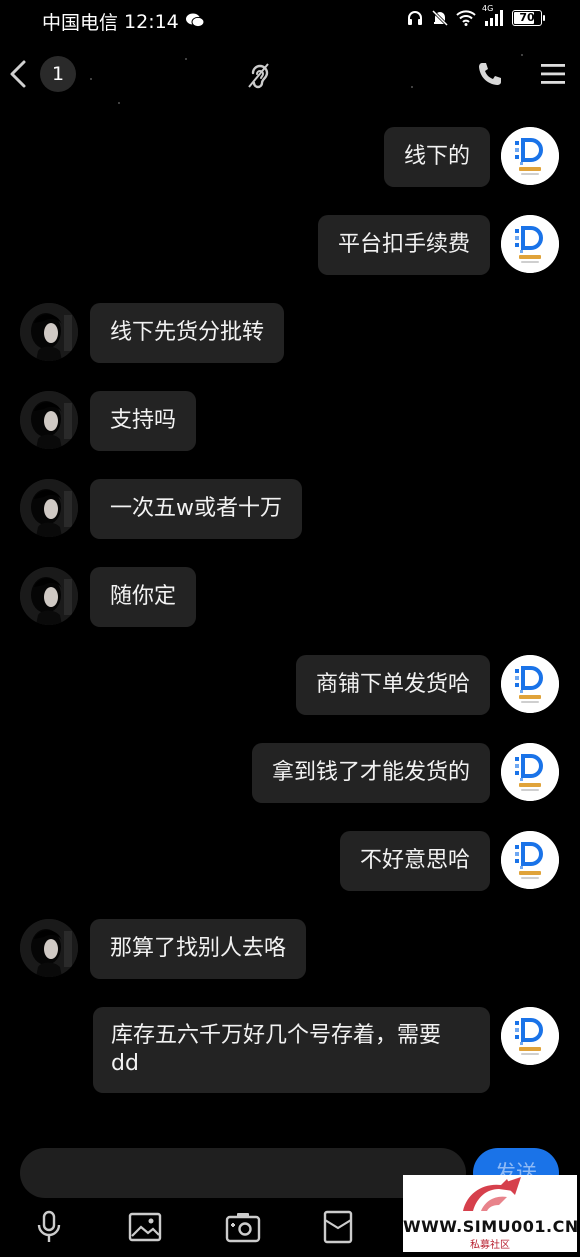 The image size is (580, 1257). I want to click on message-bubble: 一次五w或者十万, so click(196, 509).